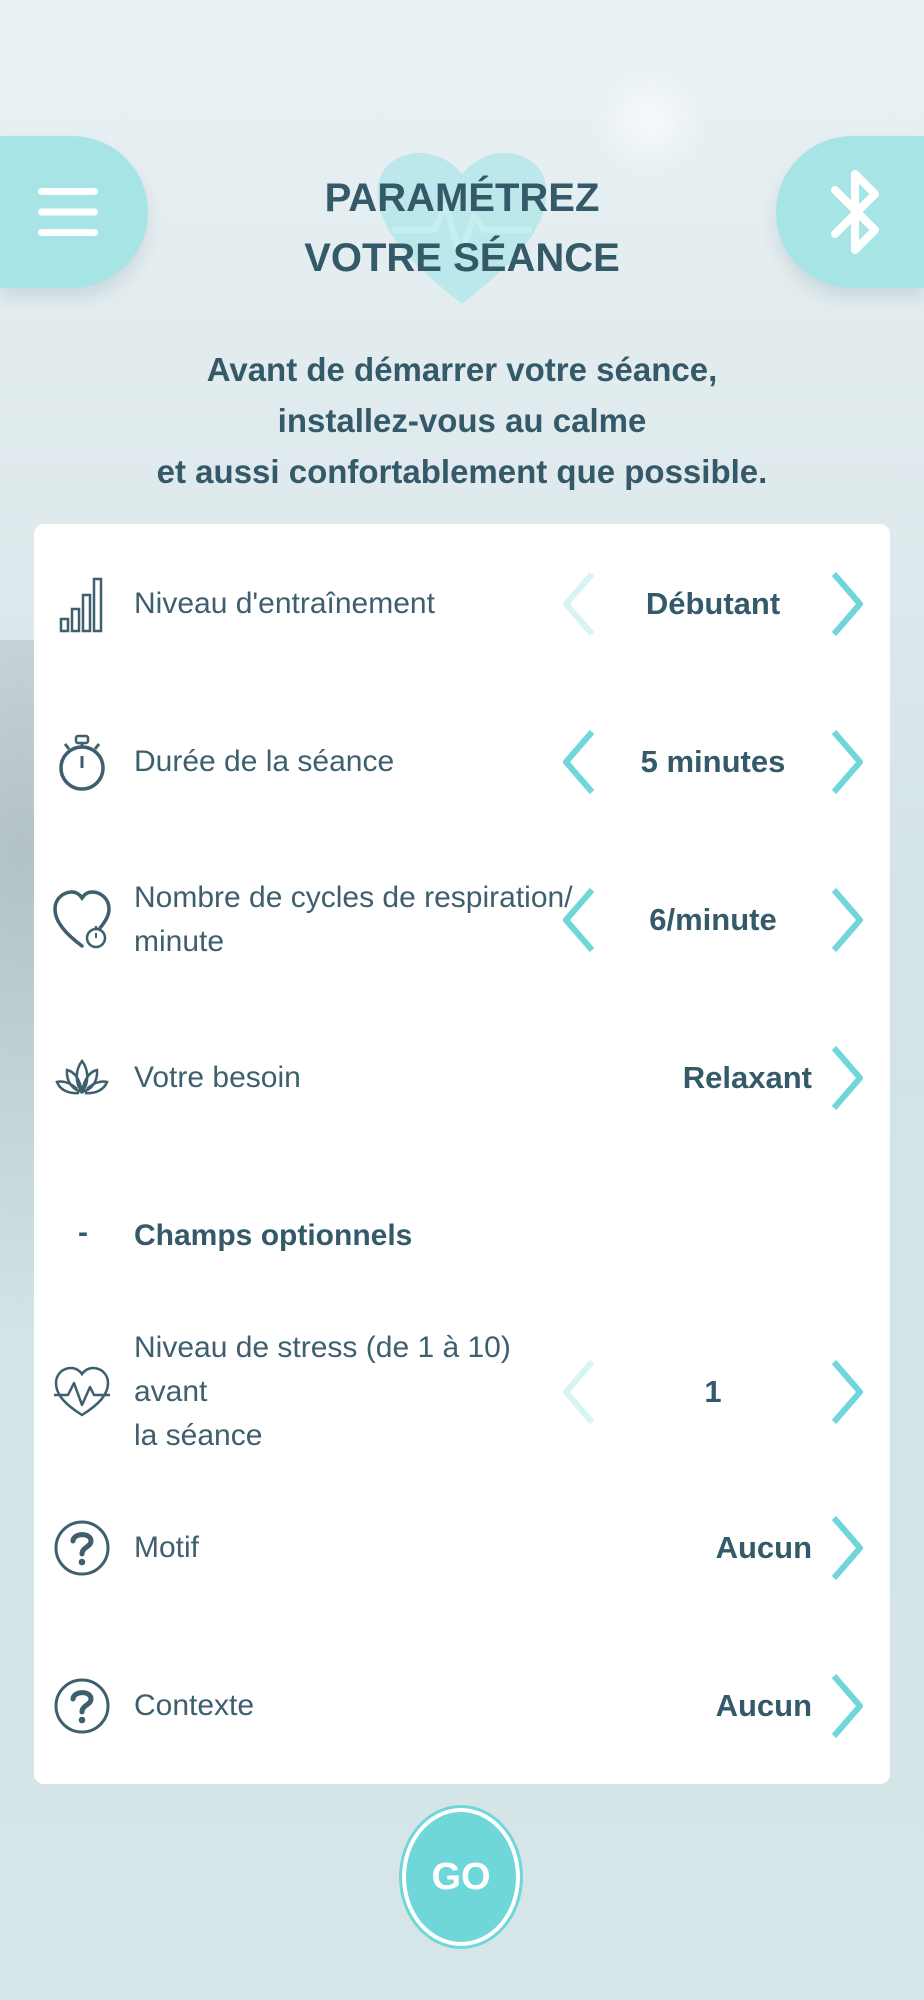 Image resolution: width=924 pixels, height=2000 pixels. I want to click on optional-fields-label: Champs optionnels, so click(273, 1235).